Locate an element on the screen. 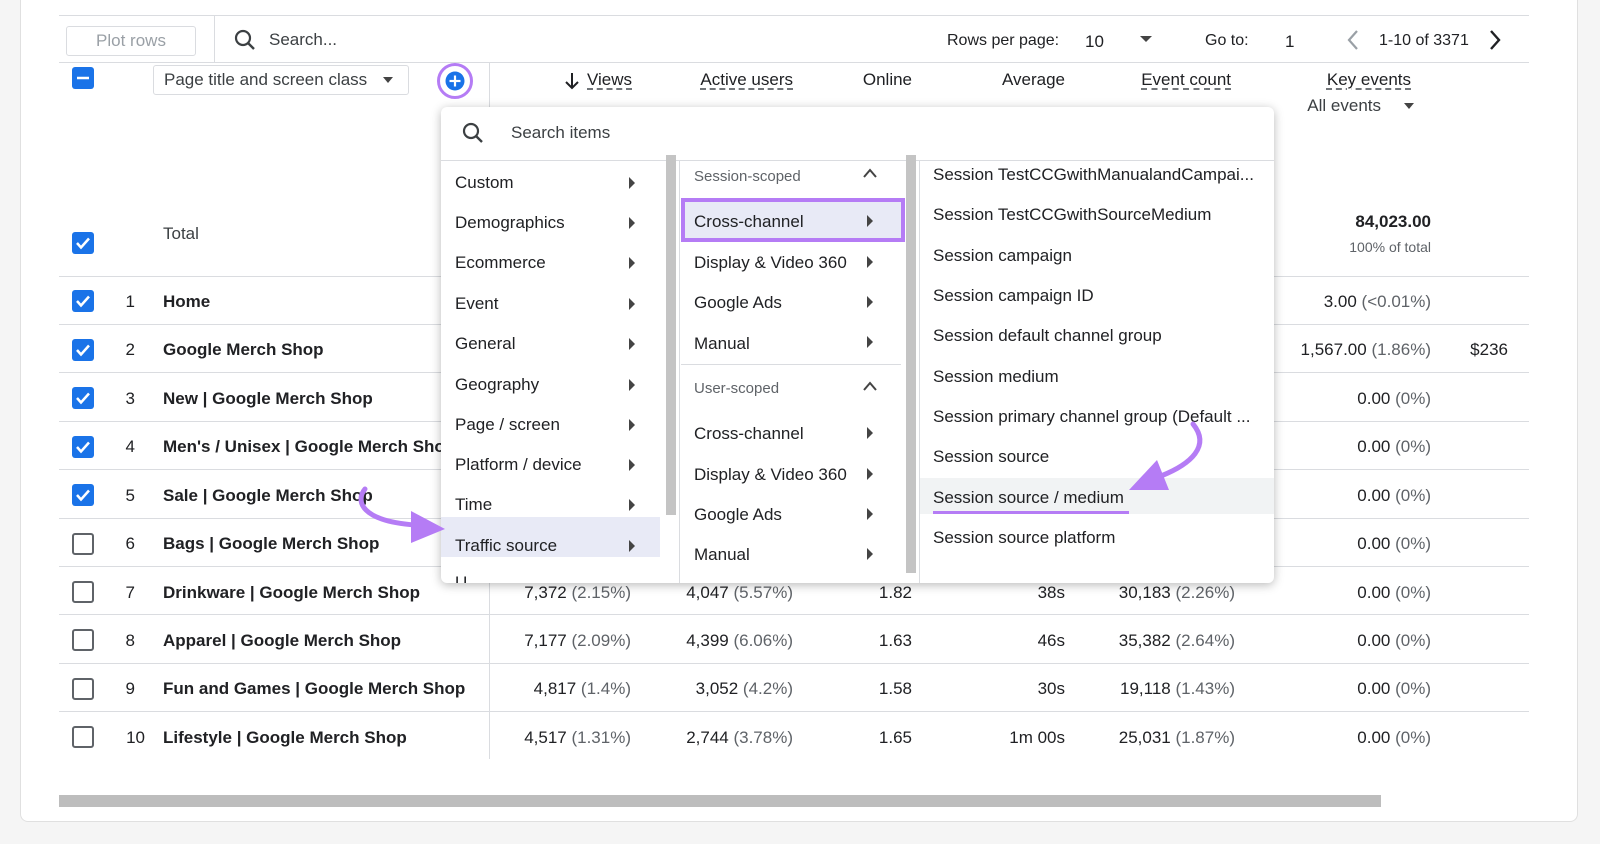 The image size is (1600, 844). row-title: New | Google Merch Shop is located at coordinates (268, 399).